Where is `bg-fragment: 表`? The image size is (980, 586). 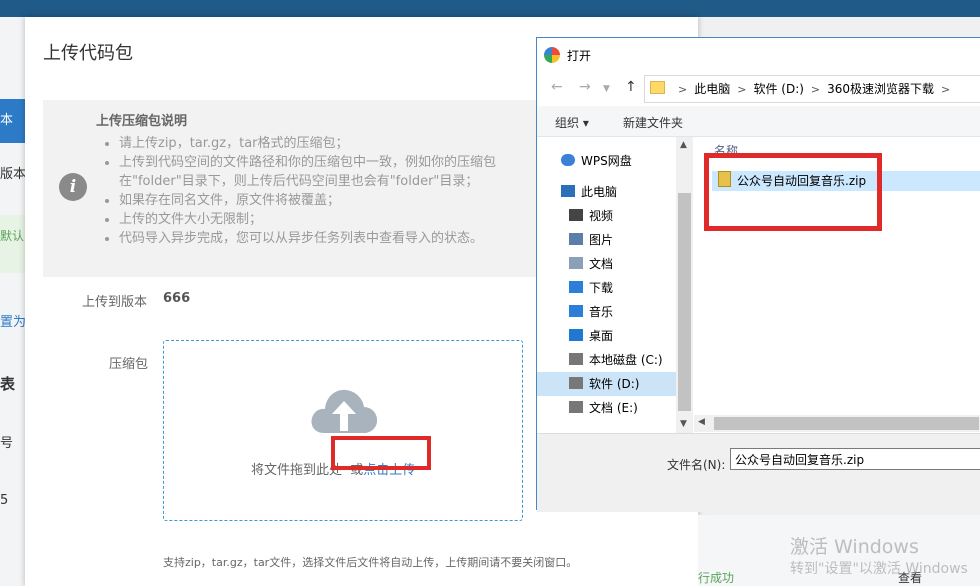
bg-fragment: 表 is located at coordinates (8, 384).